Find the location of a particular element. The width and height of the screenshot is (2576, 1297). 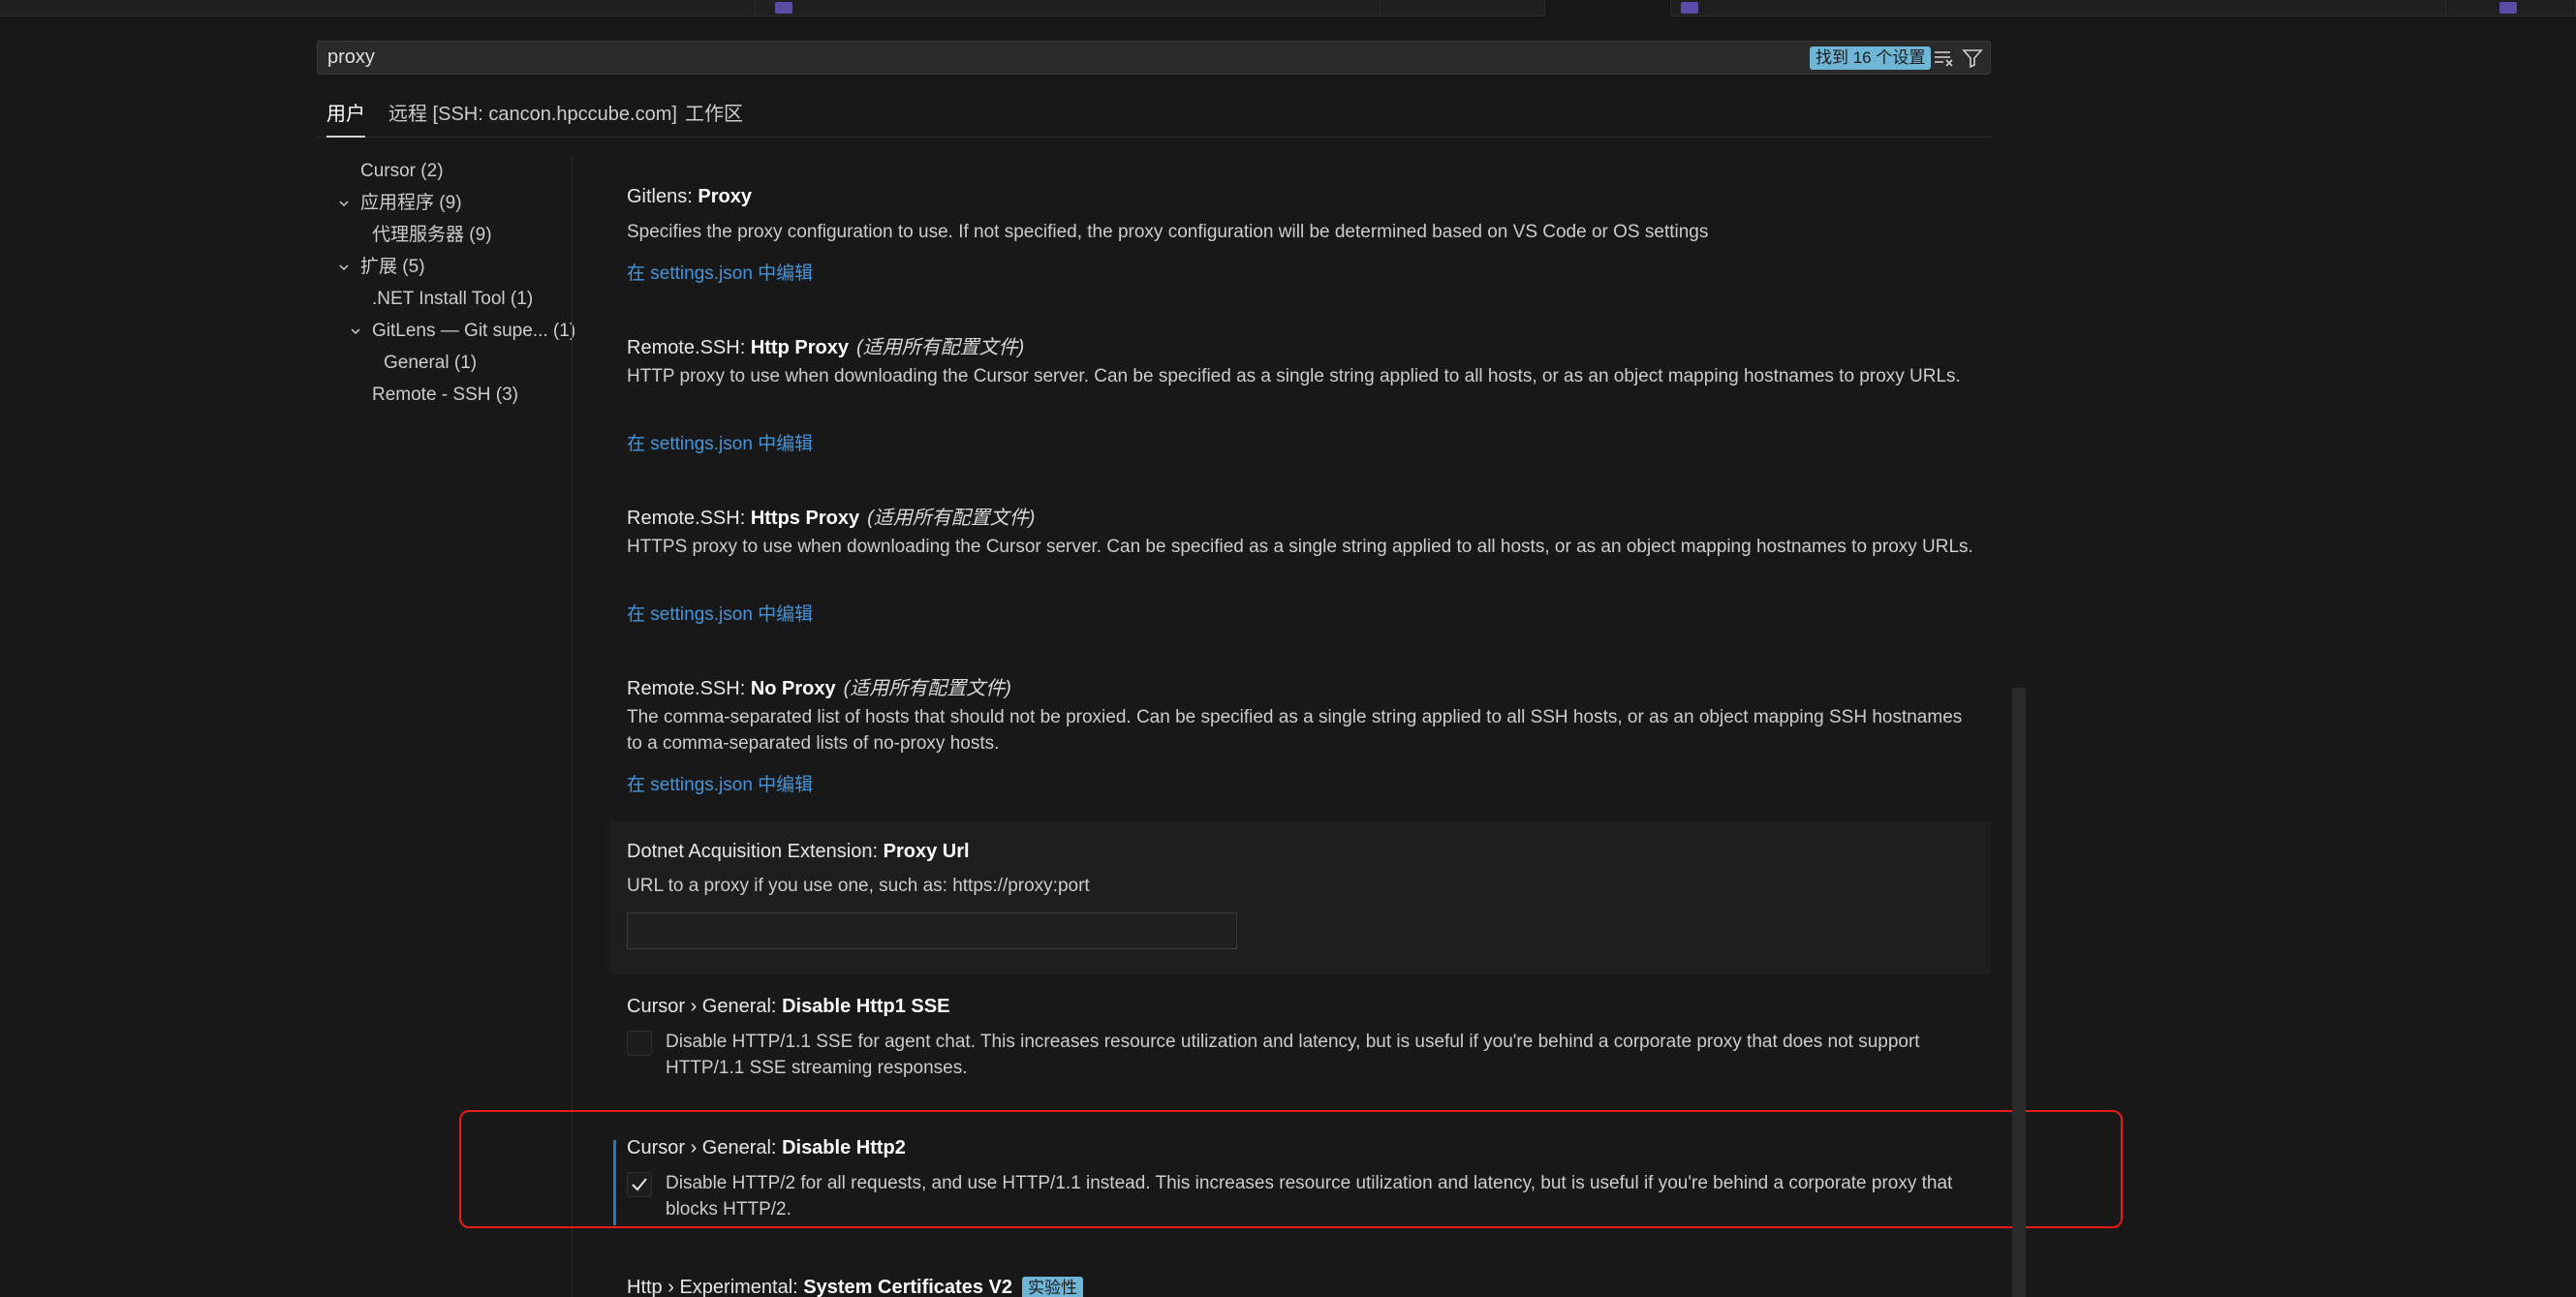

experimental-badge: 实验性 is located at coordinates (1052, 1287).